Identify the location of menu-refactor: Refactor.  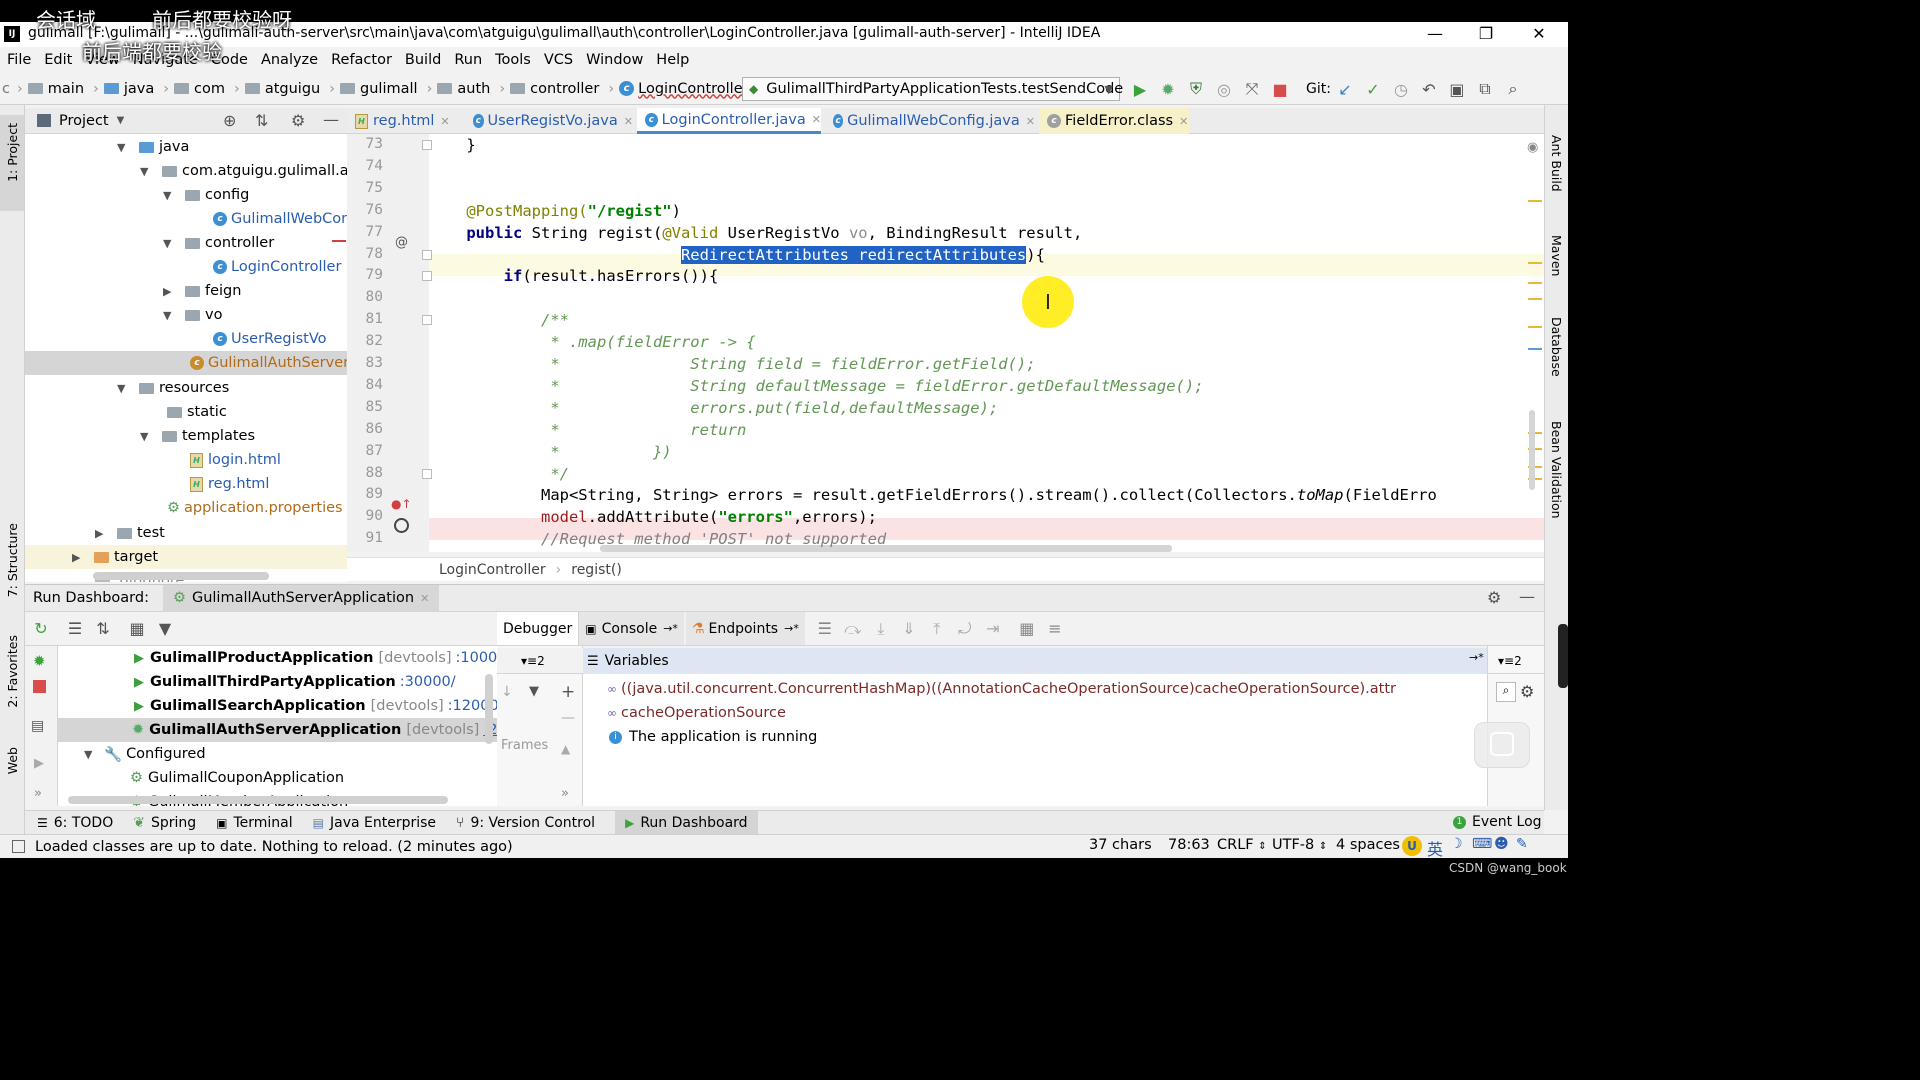
(361, 60).